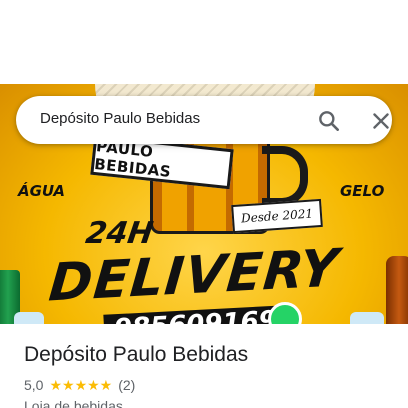  What do you see at coordinates (285, 313) in the screenshot?
I see `whatsapp-icon` at bounding box center [285, 313].